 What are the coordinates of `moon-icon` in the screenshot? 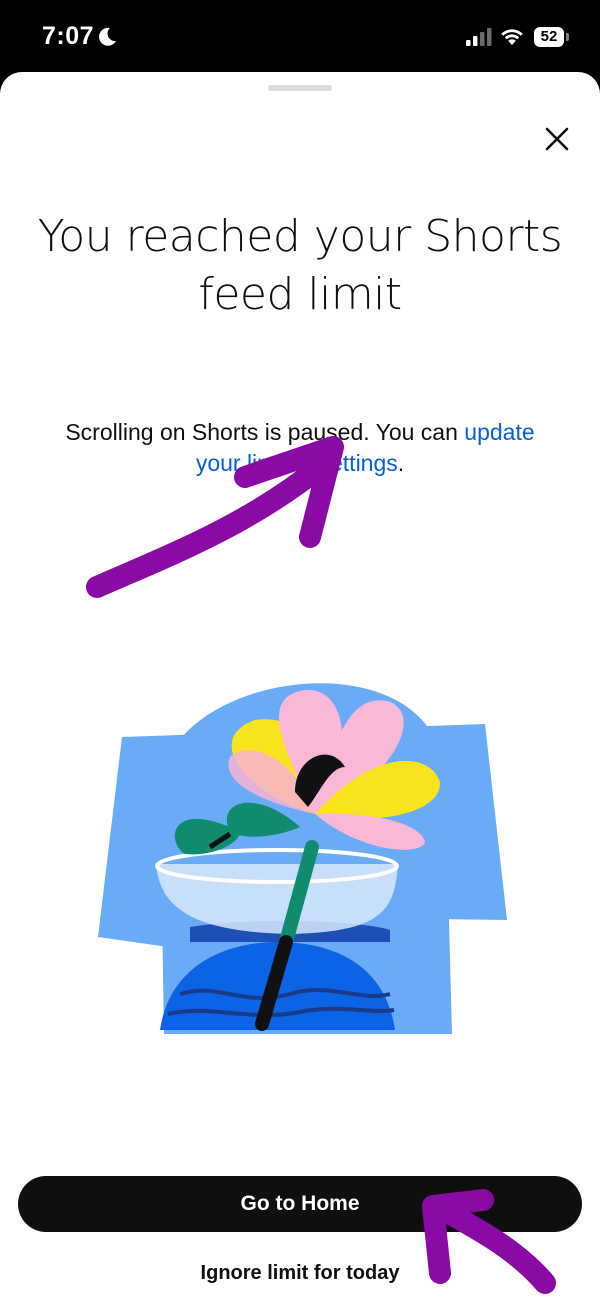 It's located at (107, 36).